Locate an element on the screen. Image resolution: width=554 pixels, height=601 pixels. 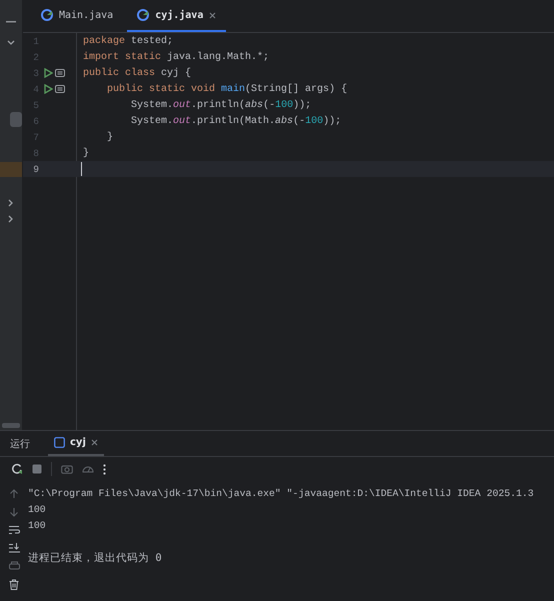
up-arrow-icon is located at coordinates (14, 494).